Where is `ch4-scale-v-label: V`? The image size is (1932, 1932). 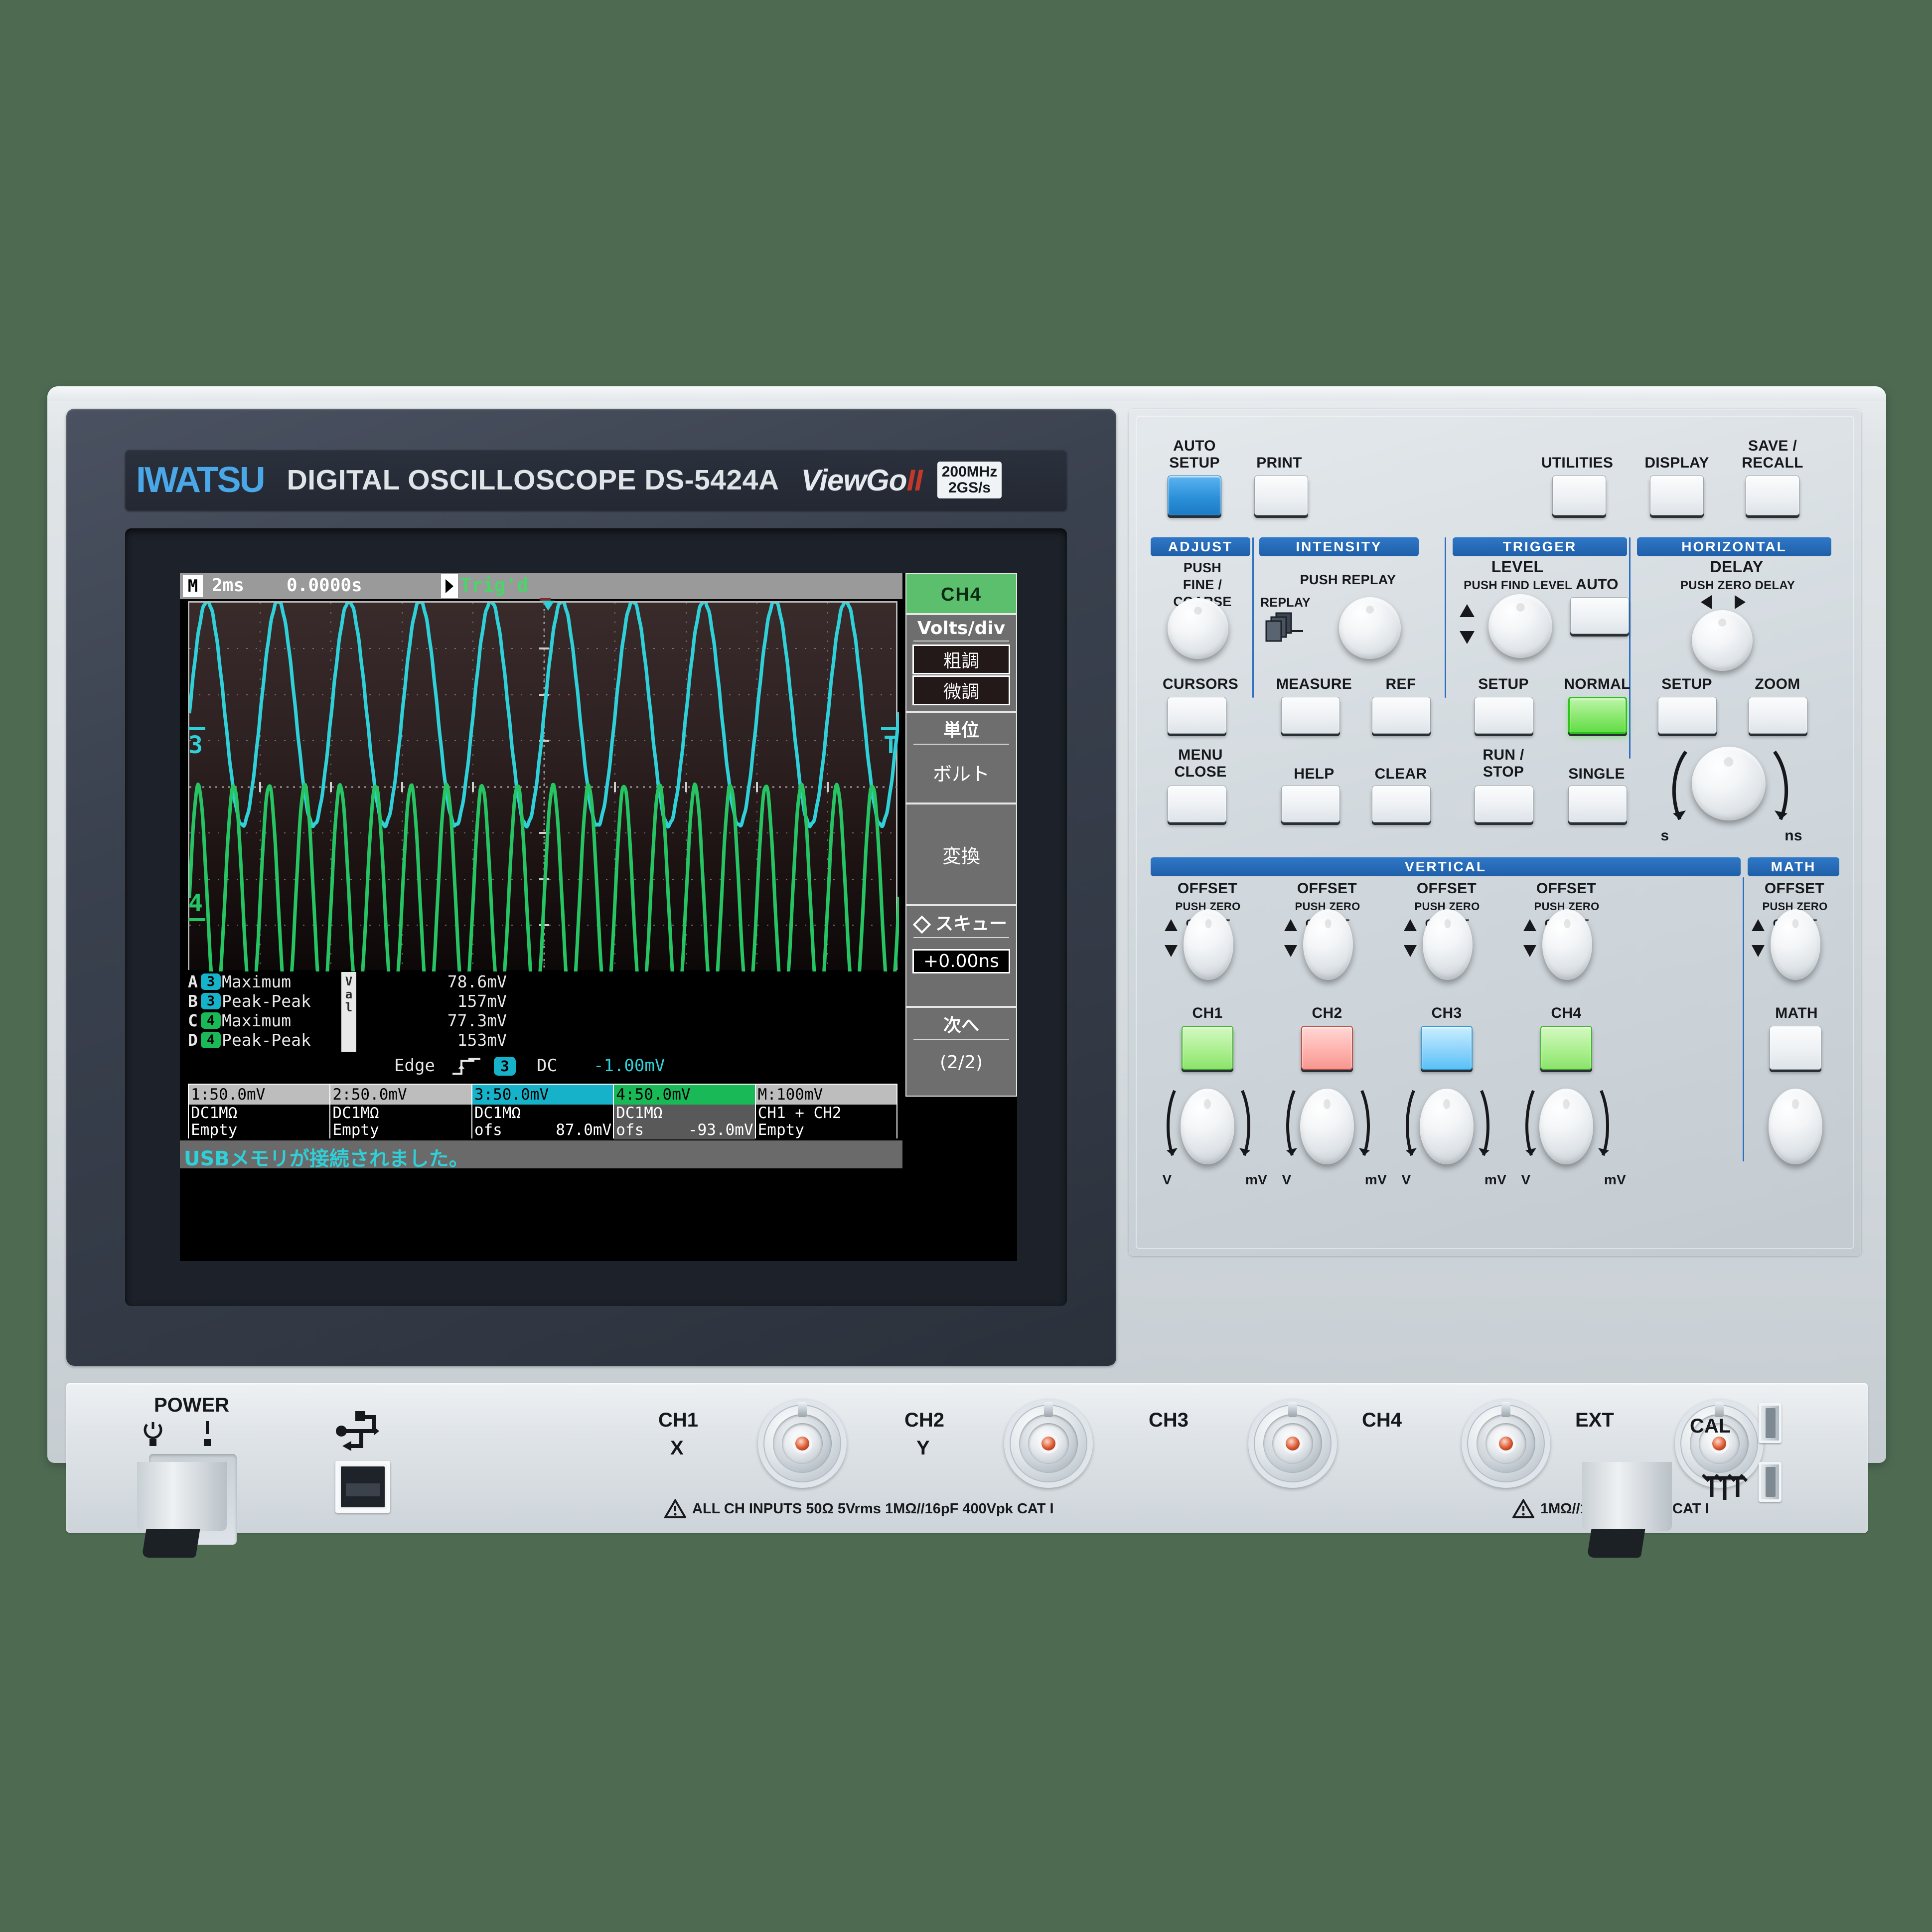
ch4-scale-v-label: V is located at coordinates (1526, 1179).